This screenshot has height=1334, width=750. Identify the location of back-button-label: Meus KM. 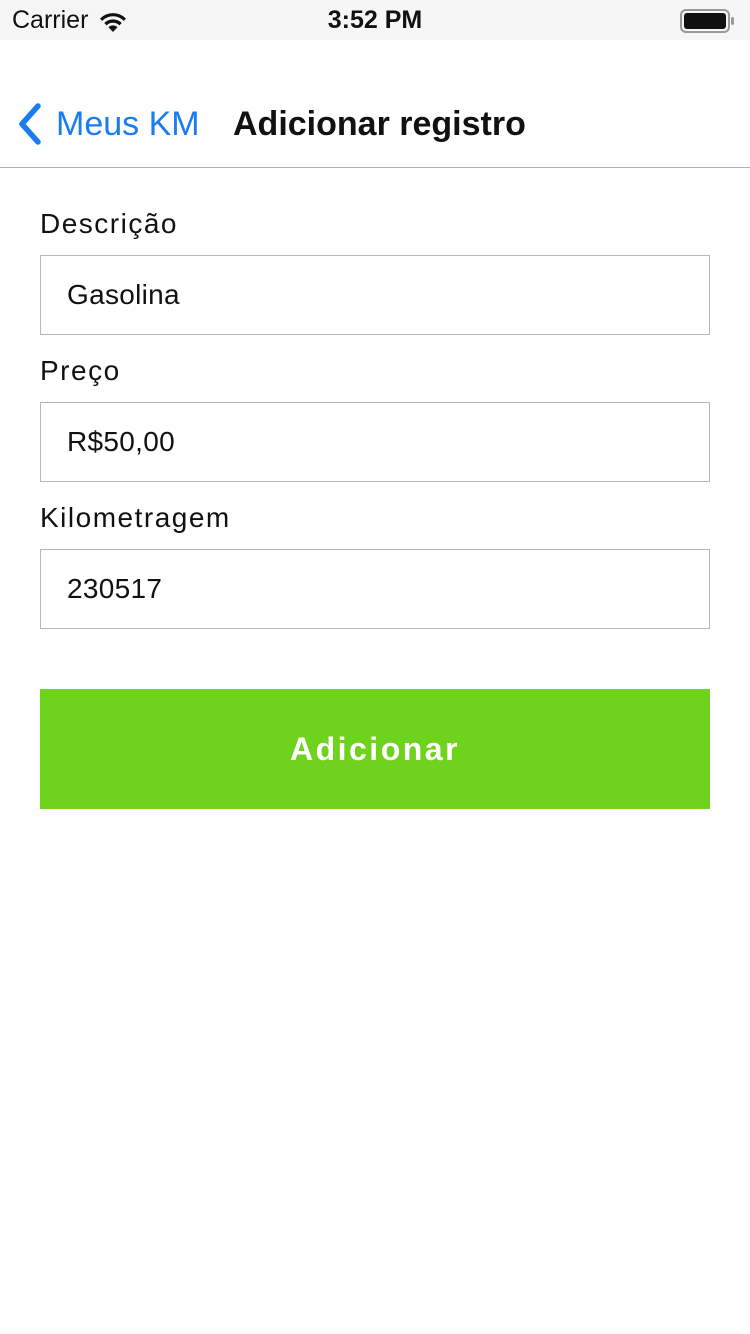
(128, 124).